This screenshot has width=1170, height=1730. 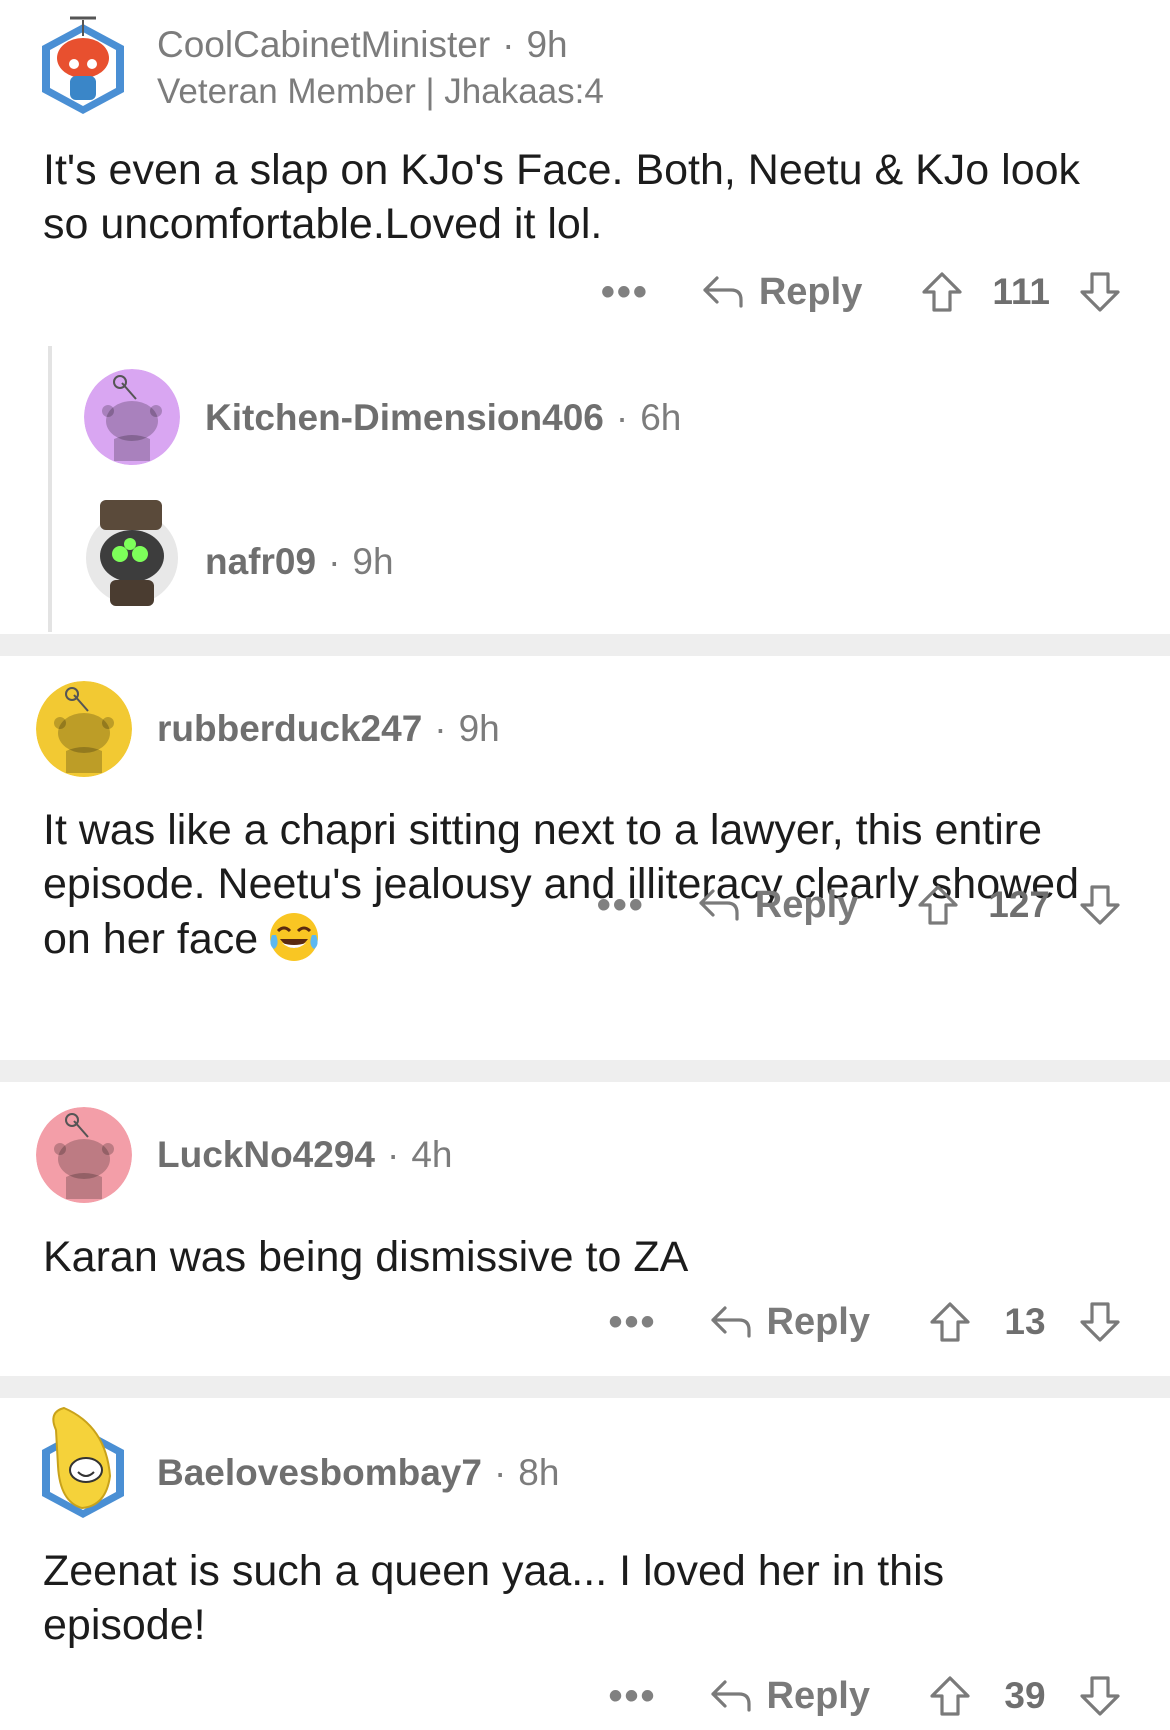 I want to click on collapsed-reply-1-meta: Kitchen-Dimension406 · 6h, so click(x=443, y=418).